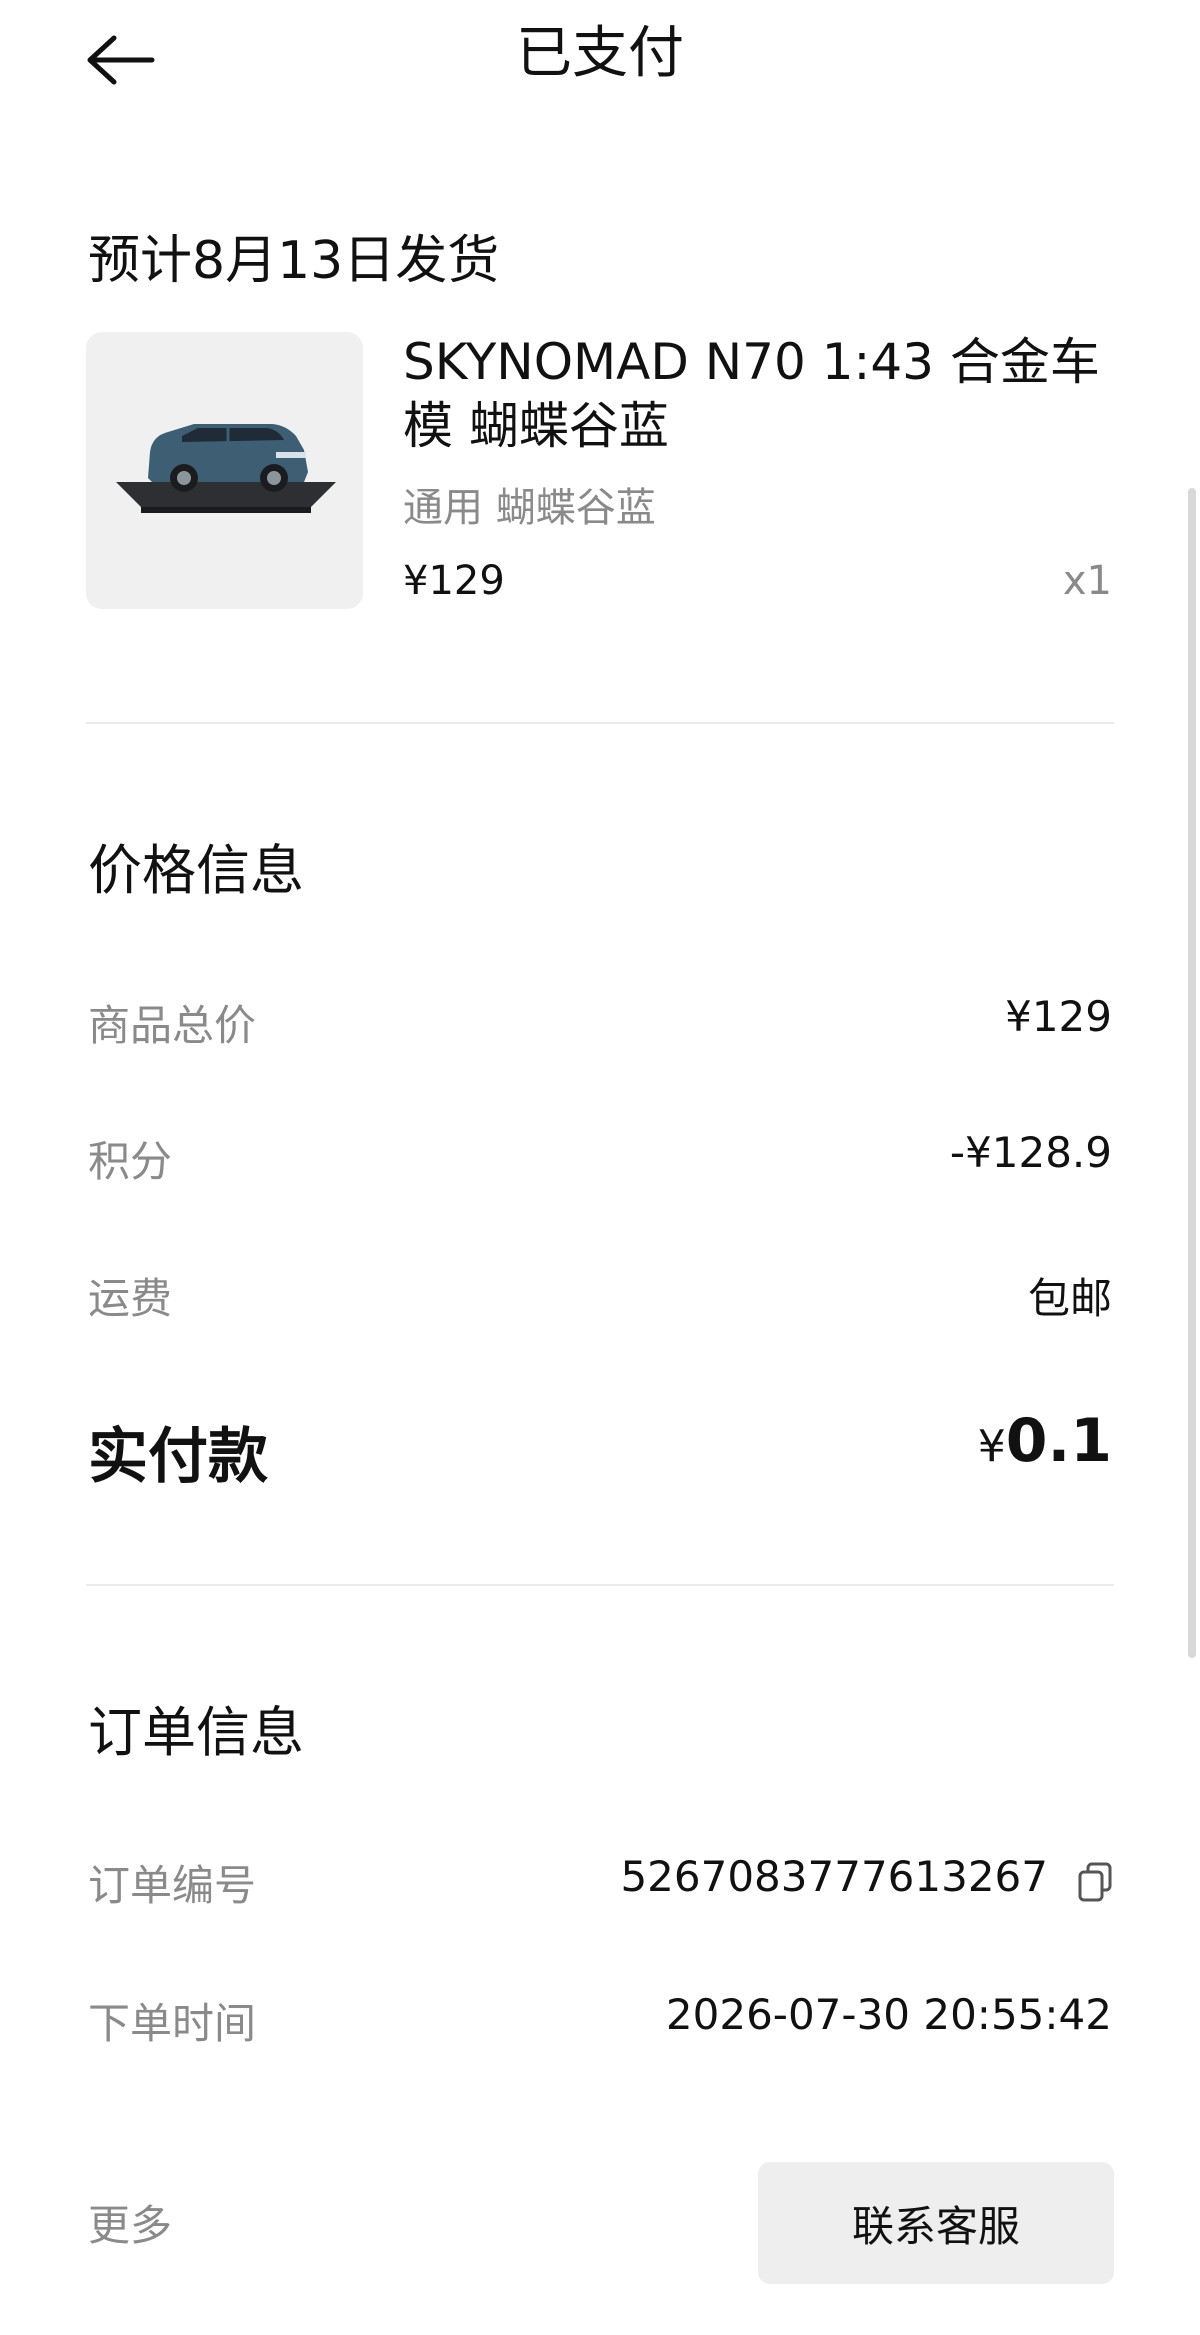 This screenshot has height=2335, width=1200. Describe the element at coordinates (130, 1298) in the screenshot. I see `shipping-fee-label: 运费` at that location.